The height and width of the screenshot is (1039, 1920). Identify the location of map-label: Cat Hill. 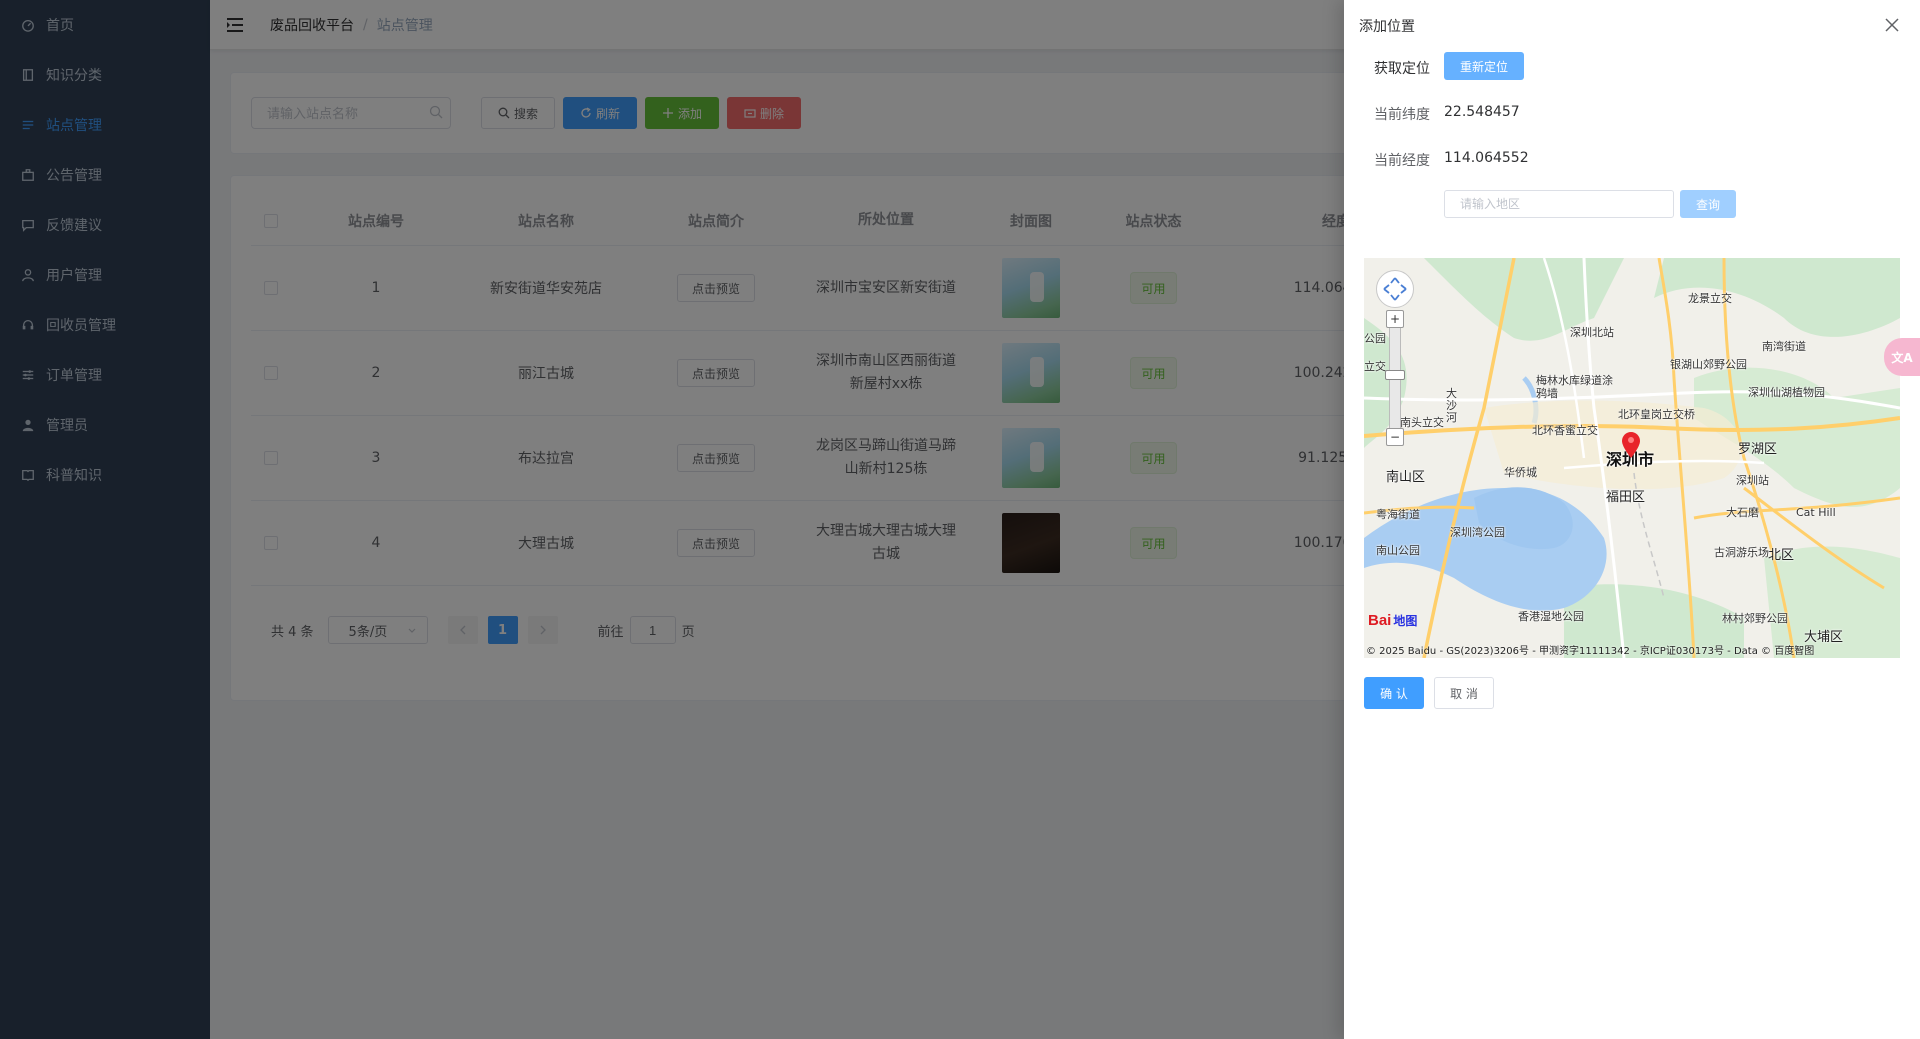
(1816, 512).